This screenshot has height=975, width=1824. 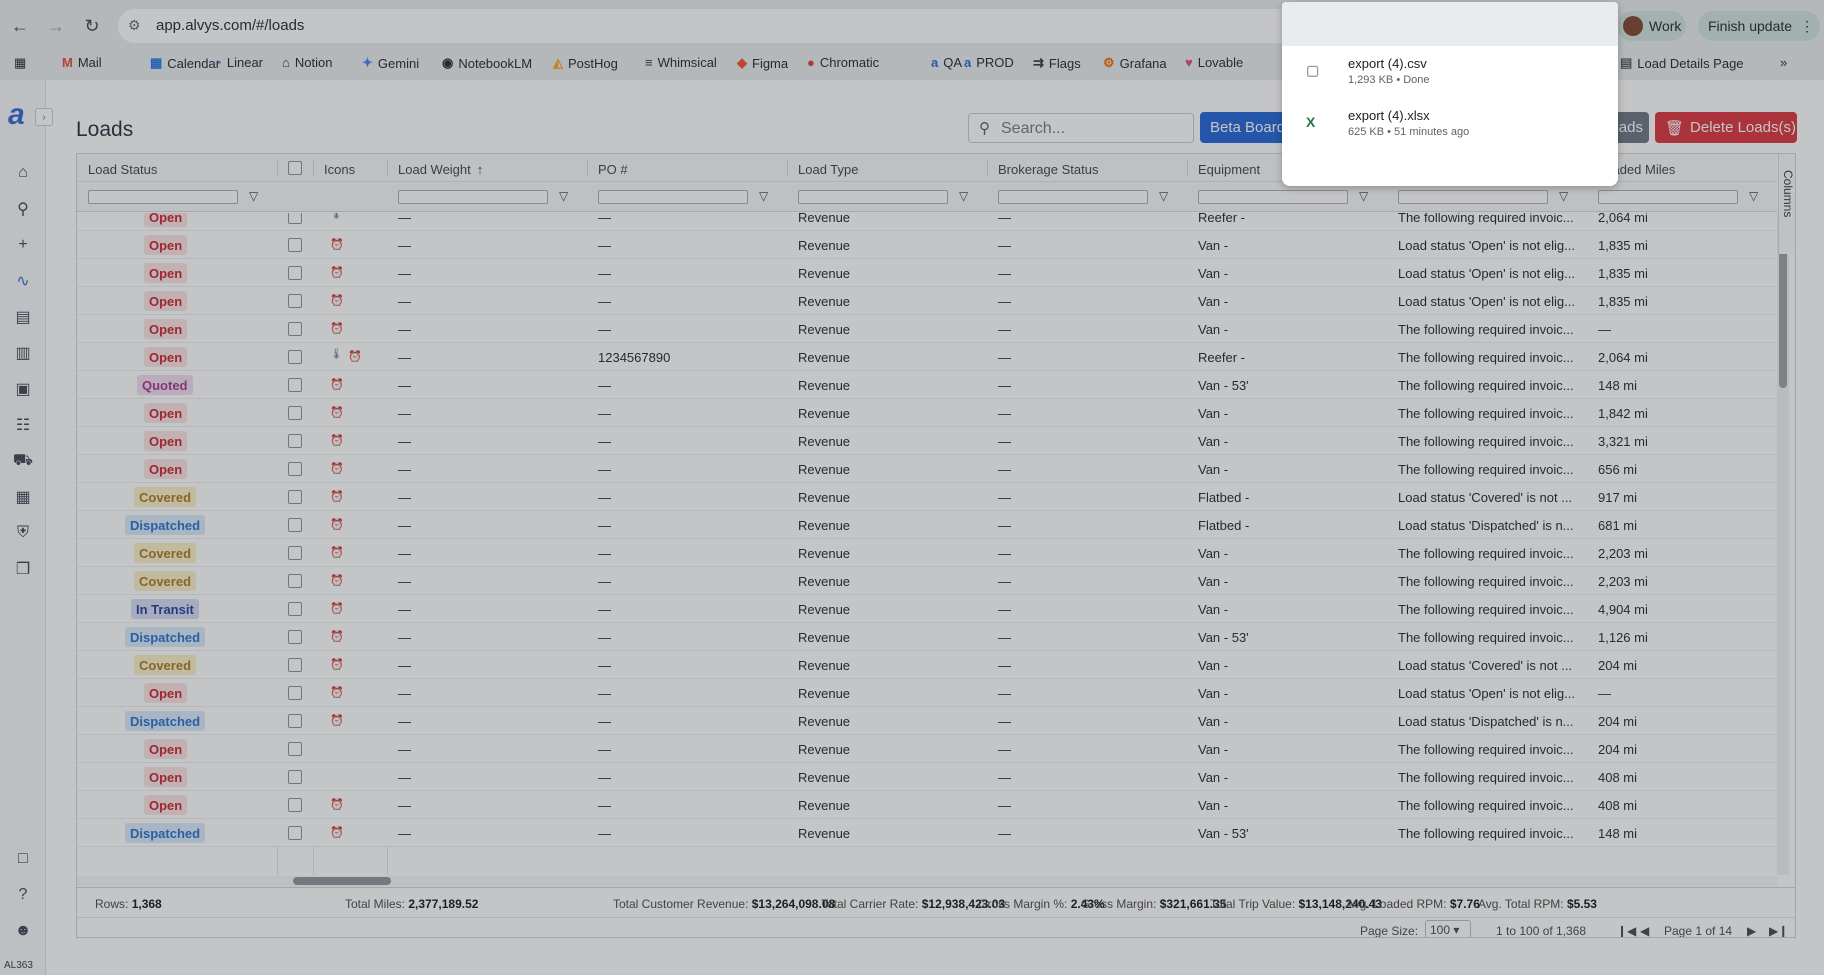 I want to click on bookmarks-overflow-icon: », so click(x=1783, y=62).